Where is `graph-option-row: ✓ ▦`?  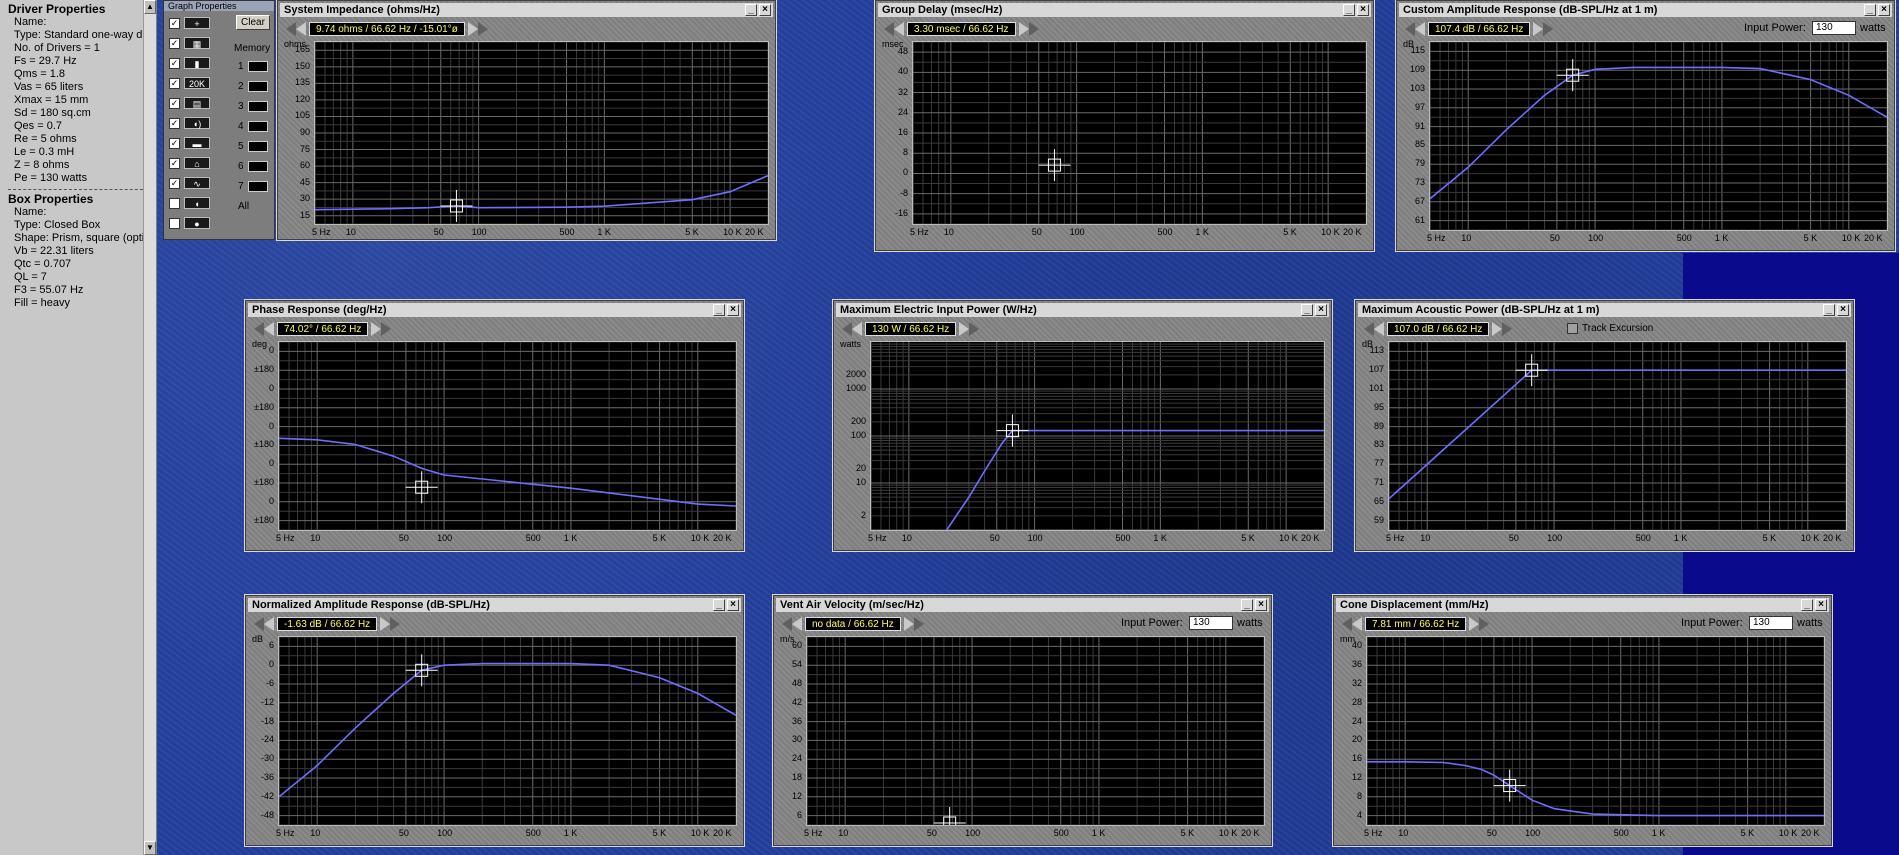
graph-option-row: ✓ ▦ is located at coordinates (189, 43).